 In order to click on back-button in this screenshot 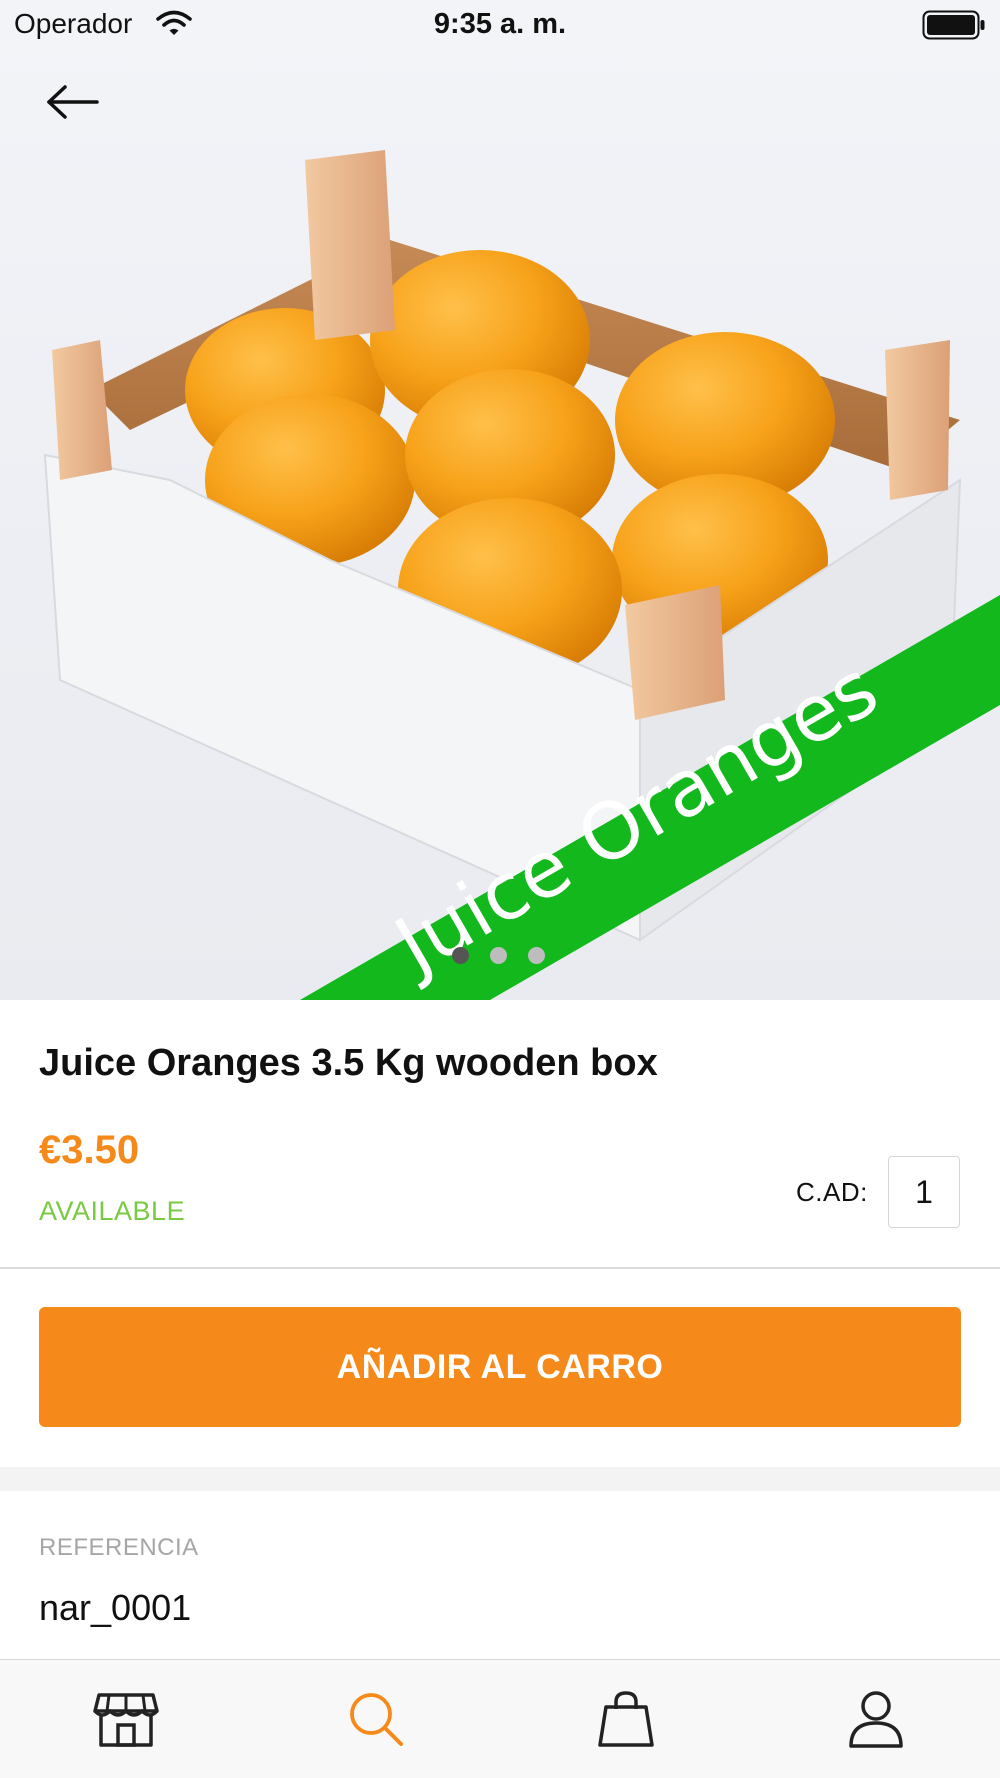, I will do `click(73, 102)`.